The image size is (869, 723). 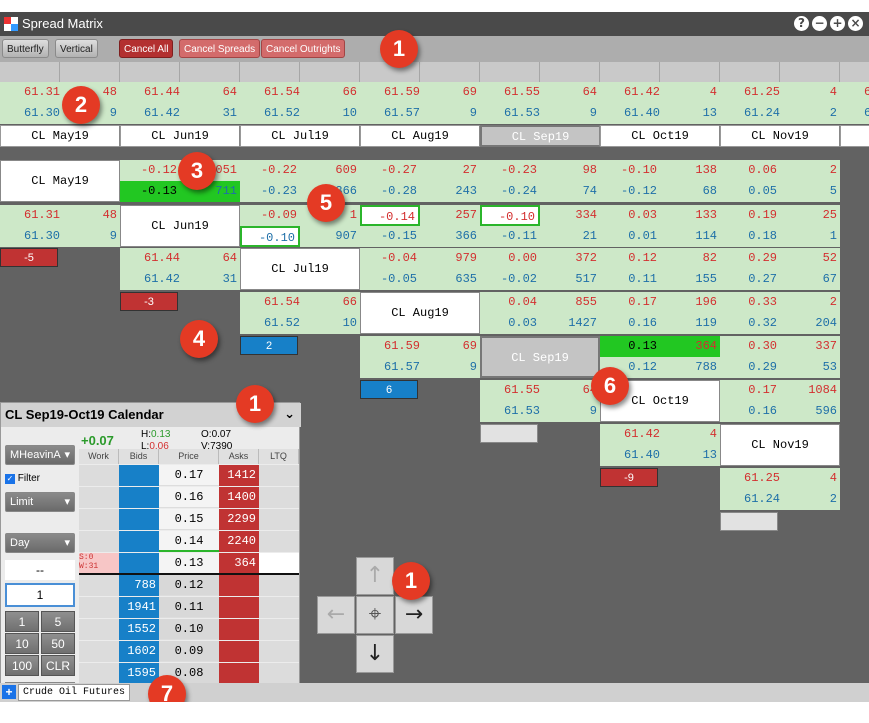 I want to click on ladder-row: S:0 W:31 0.13 364, so click(x=189, y=564).